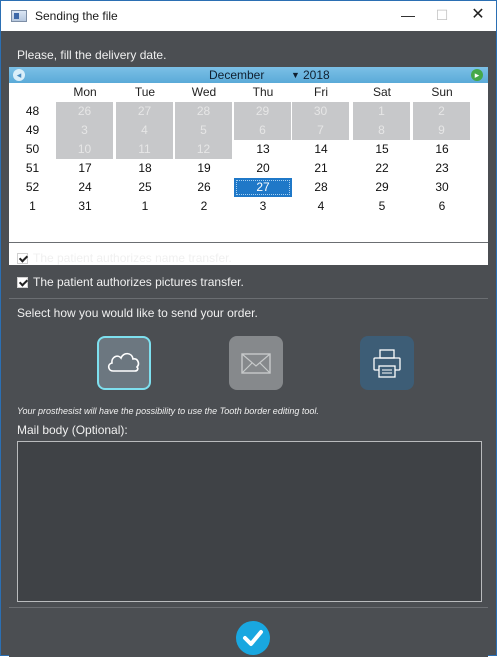  I want to click on week-number: 1, so click(32, 206).